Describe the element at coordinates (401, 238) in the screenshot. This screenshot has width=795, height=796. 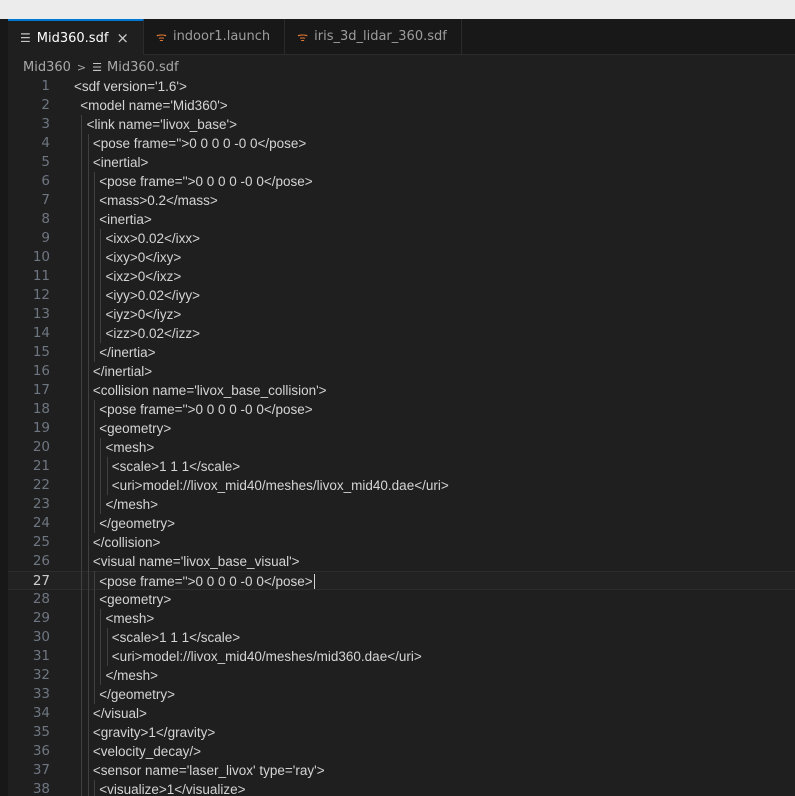
I see `code-line: 9 <ixx>0.02</ixx>` at that location.